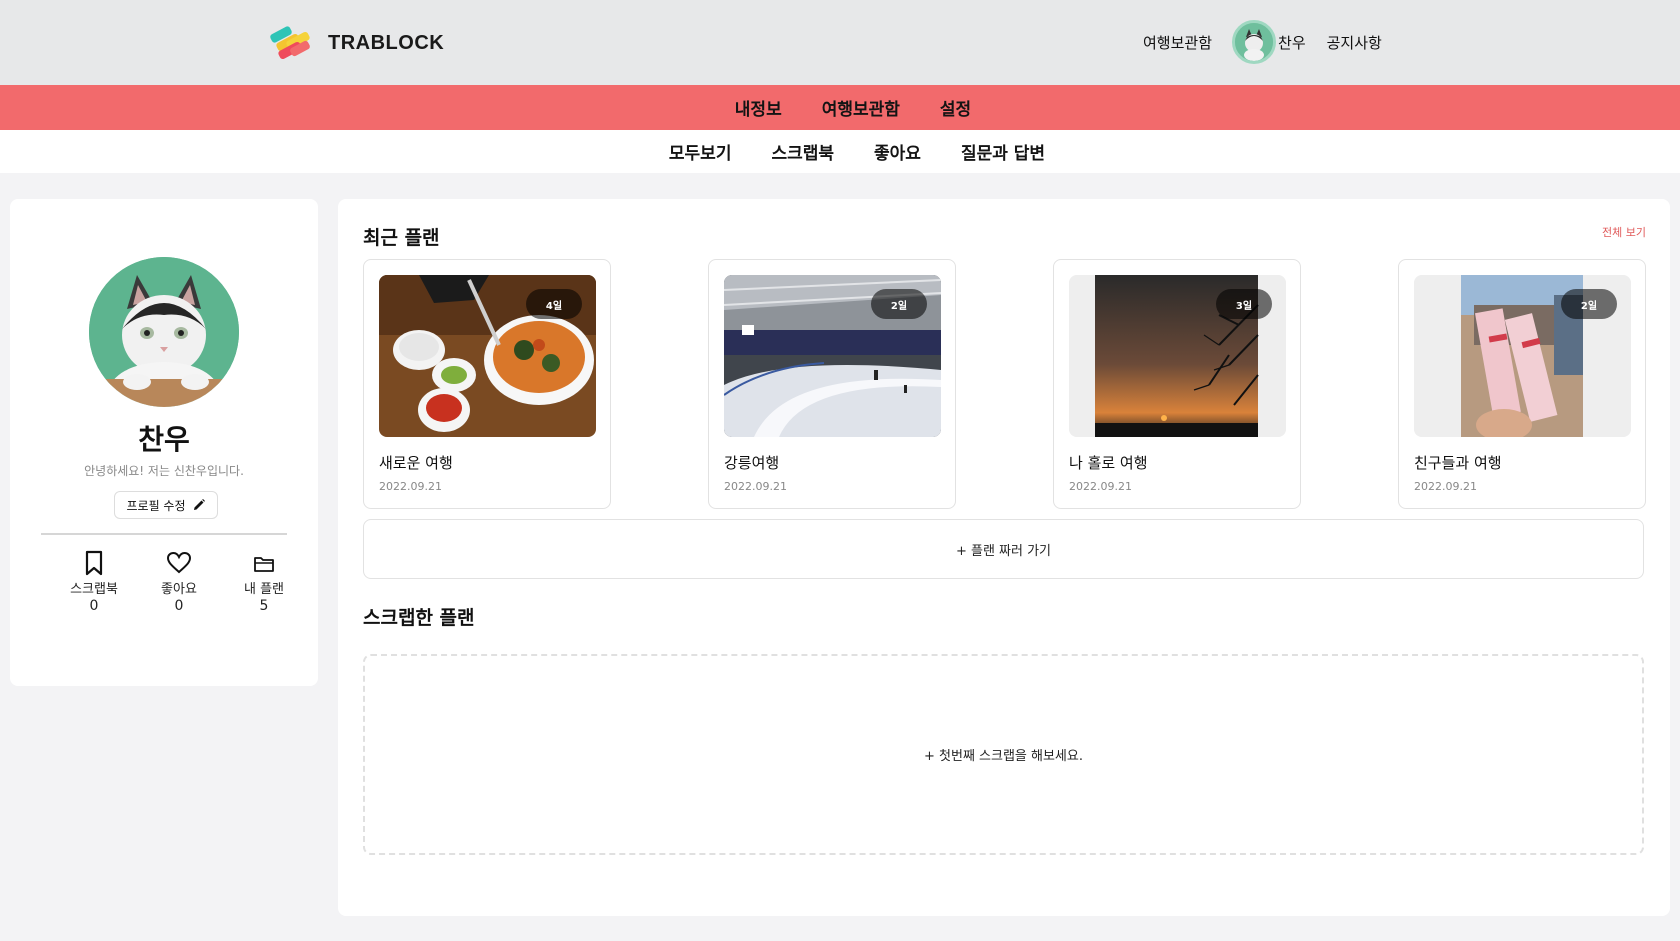 This screenshot has width=1680, height=941. Describe the element at coordinates (1458, 463) in the screenshot. I see `plan-name: 친구들과 여행` at that location.